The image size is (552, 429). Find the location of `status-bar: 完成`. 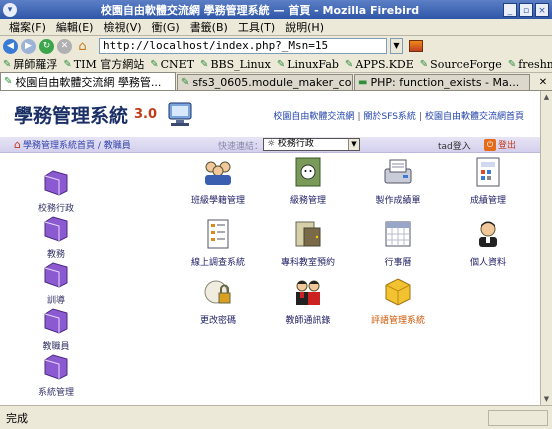

status-bar: 完成 is located at coordinates (276, 417).